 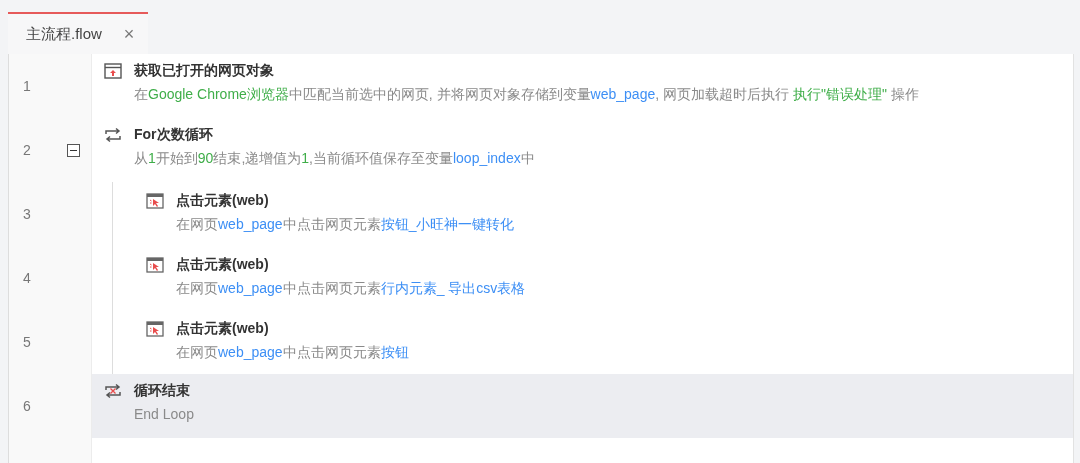 I want to click on step-title: 获取已打开的网页对象, so click(x=204, y=71).